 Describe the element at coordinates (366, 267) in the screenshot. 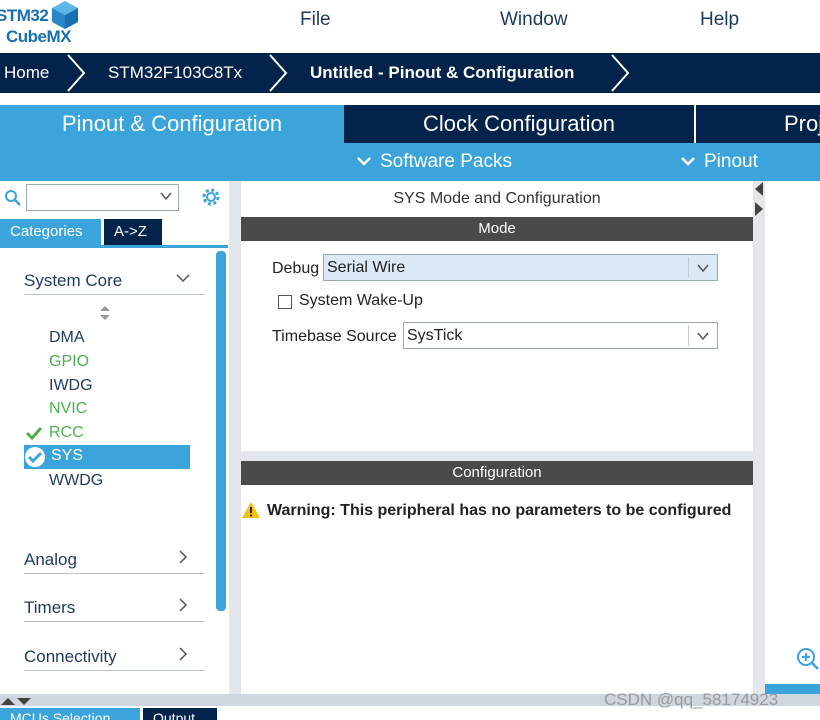

I see `debug-value: Serial Wire` at that location.